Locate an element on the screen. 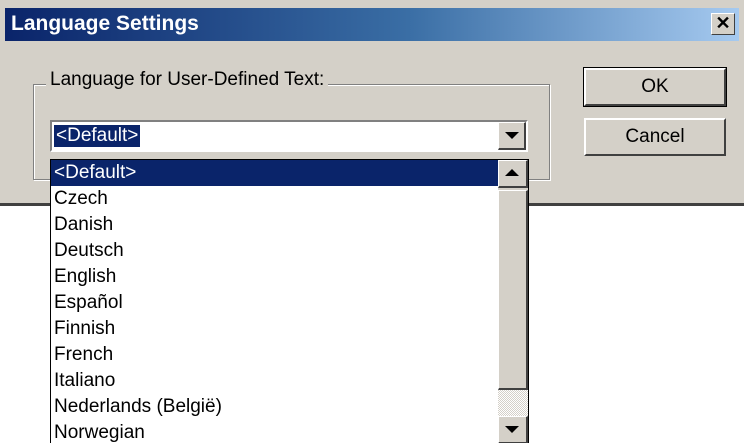  dropdown-scrollbar is located at coordinates (513, 301).